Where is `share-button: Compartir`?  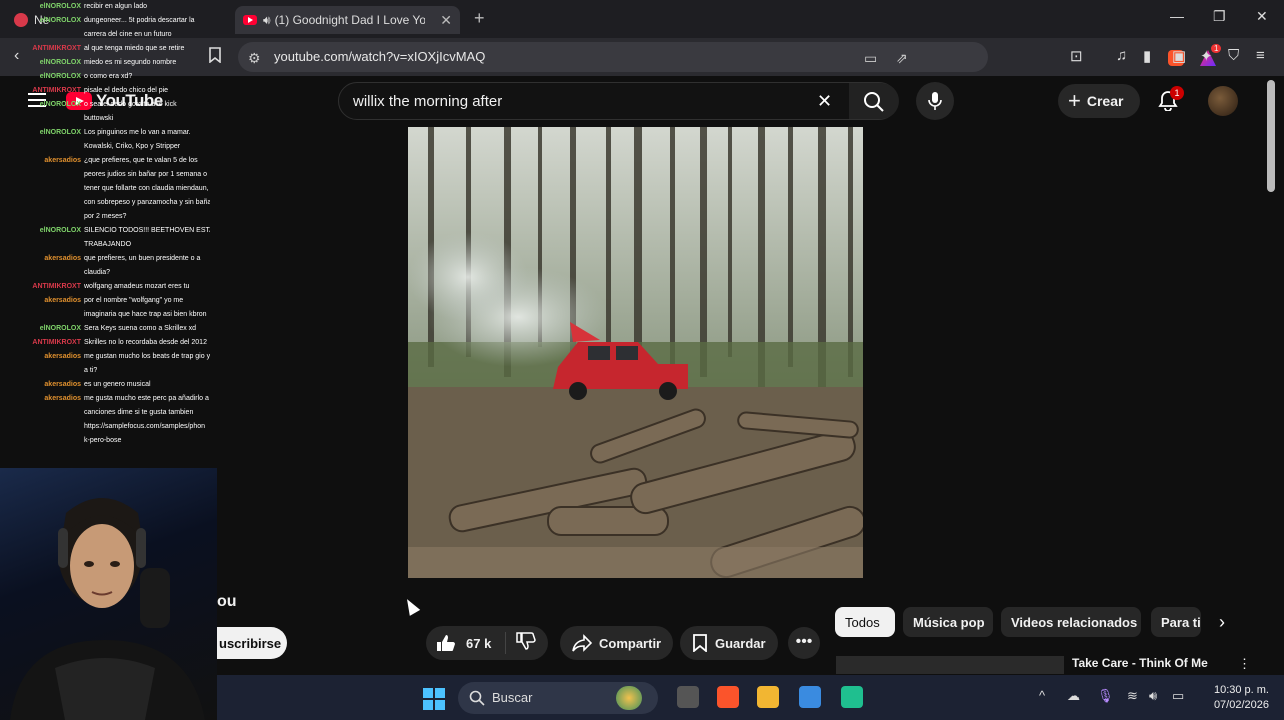 share-button: Compartir is located at coordinates (617, 643).